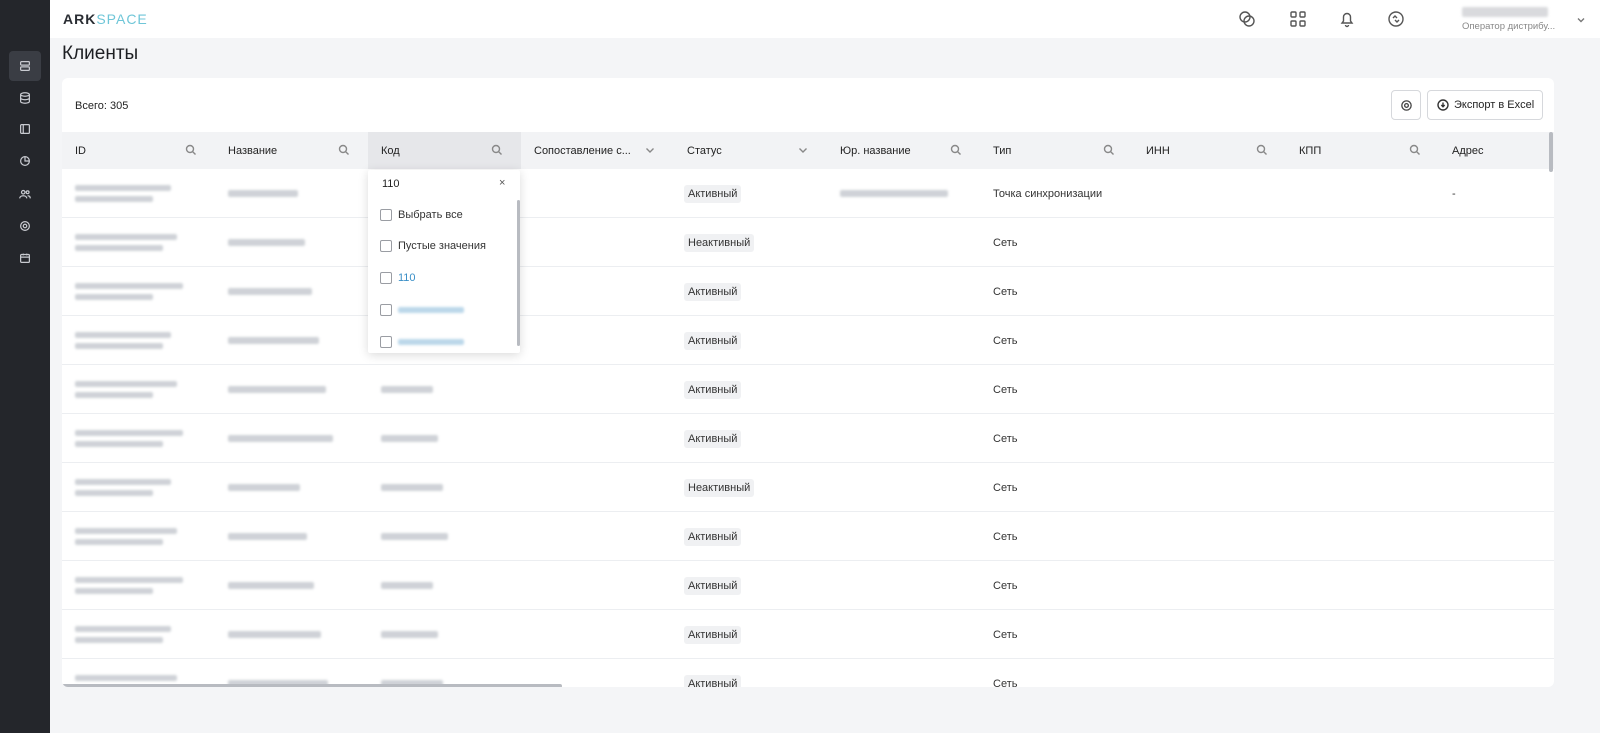 The width and height of the screenshot is (1600, 733). I want to click on column-header: КПП, so click(1362, 150).